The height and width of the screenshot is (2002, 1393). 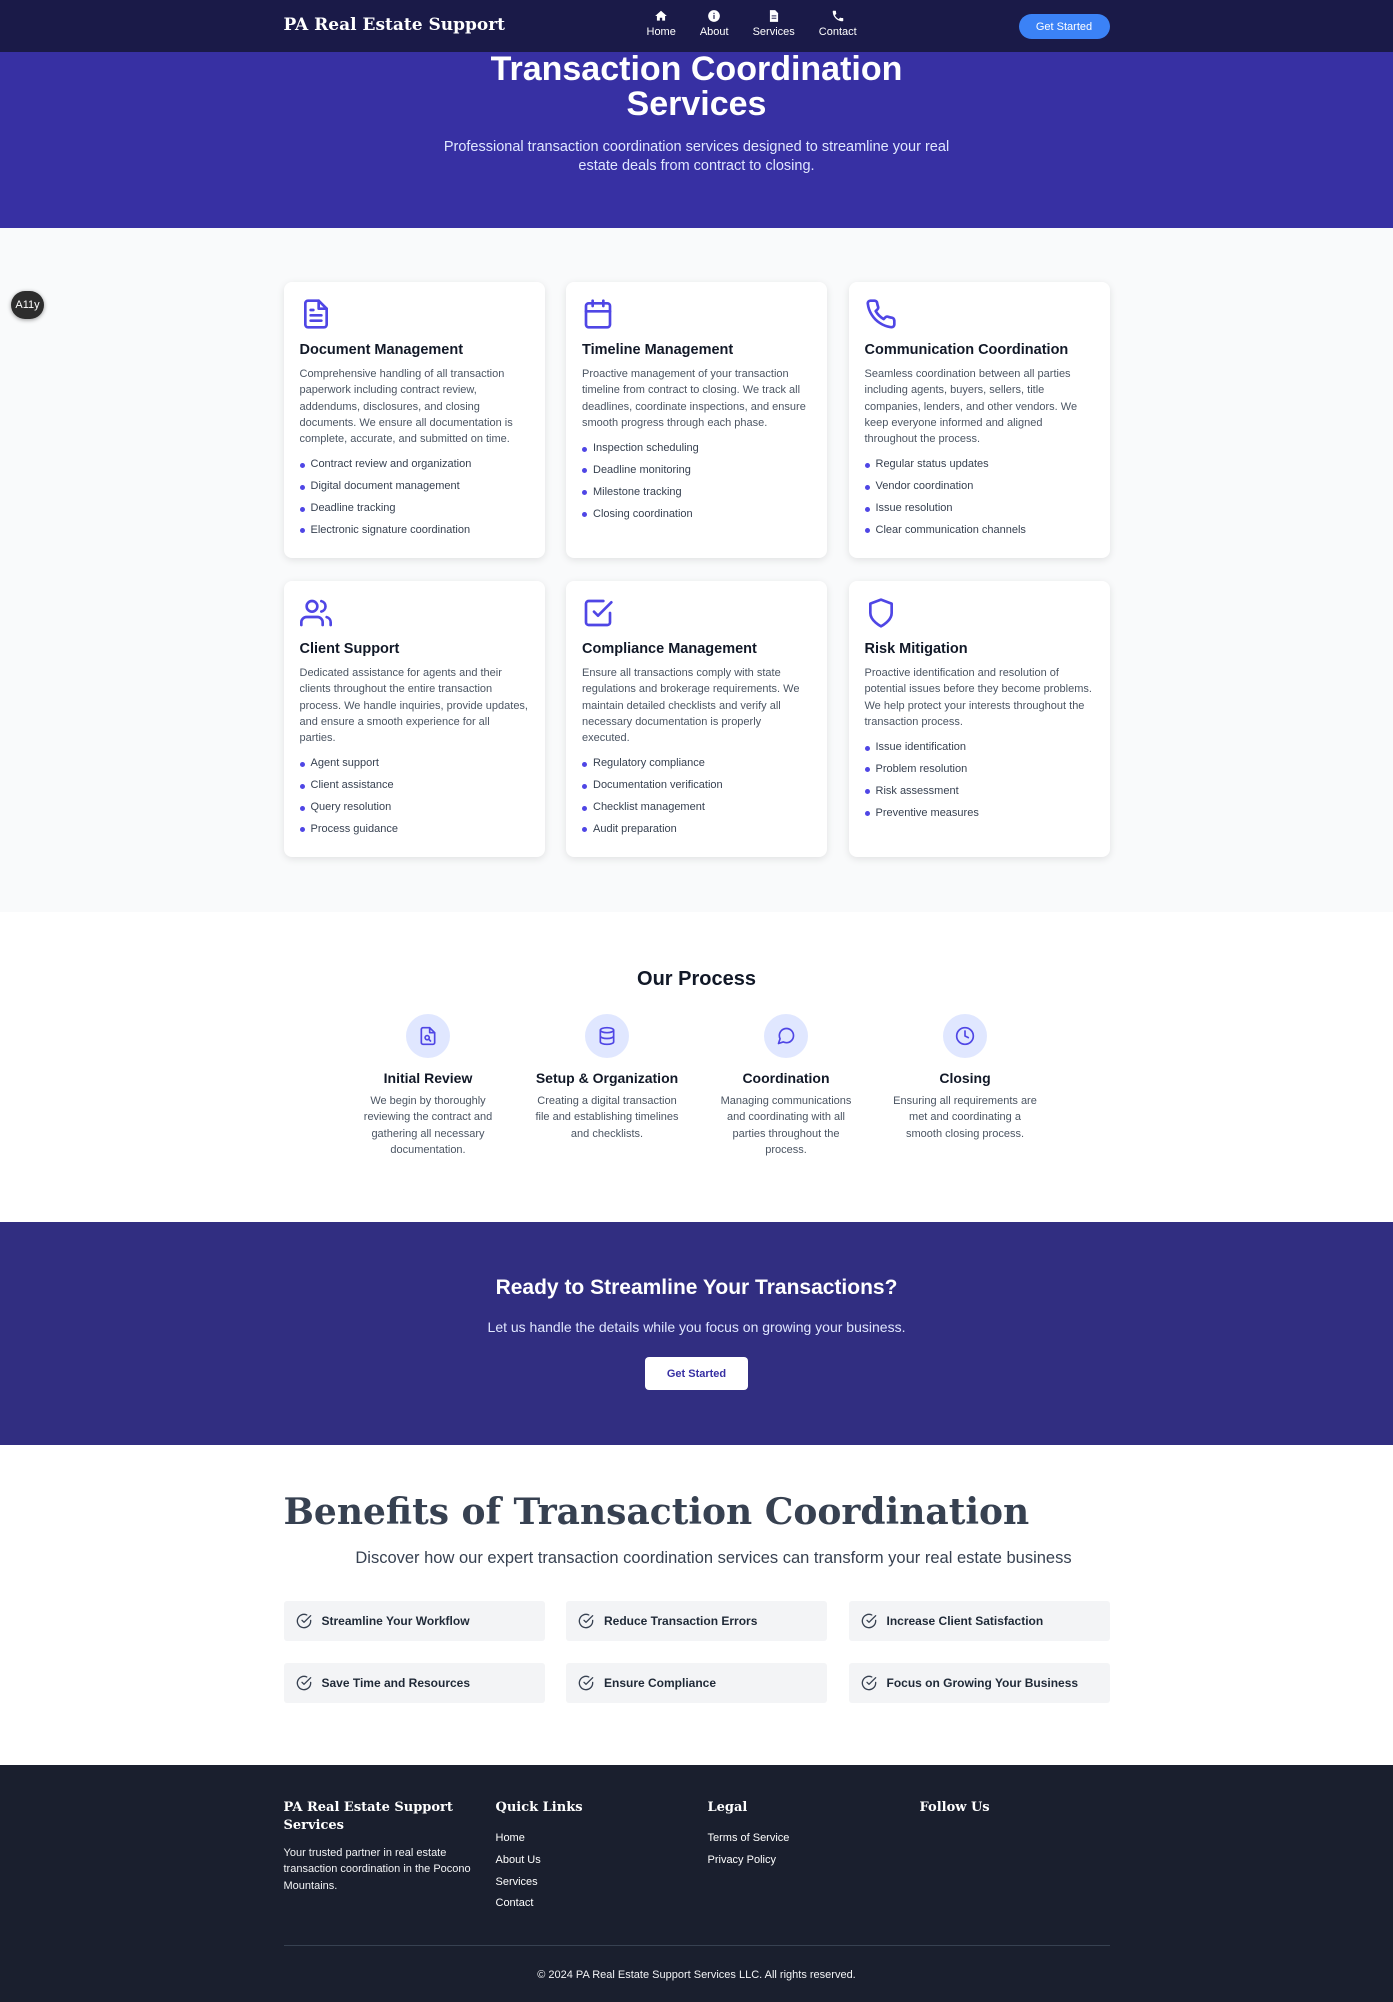 What do you see at coordinates (658, 350) in the screenshot?
I see `service-title: Timeline Management` at bounding box center [658, 350].